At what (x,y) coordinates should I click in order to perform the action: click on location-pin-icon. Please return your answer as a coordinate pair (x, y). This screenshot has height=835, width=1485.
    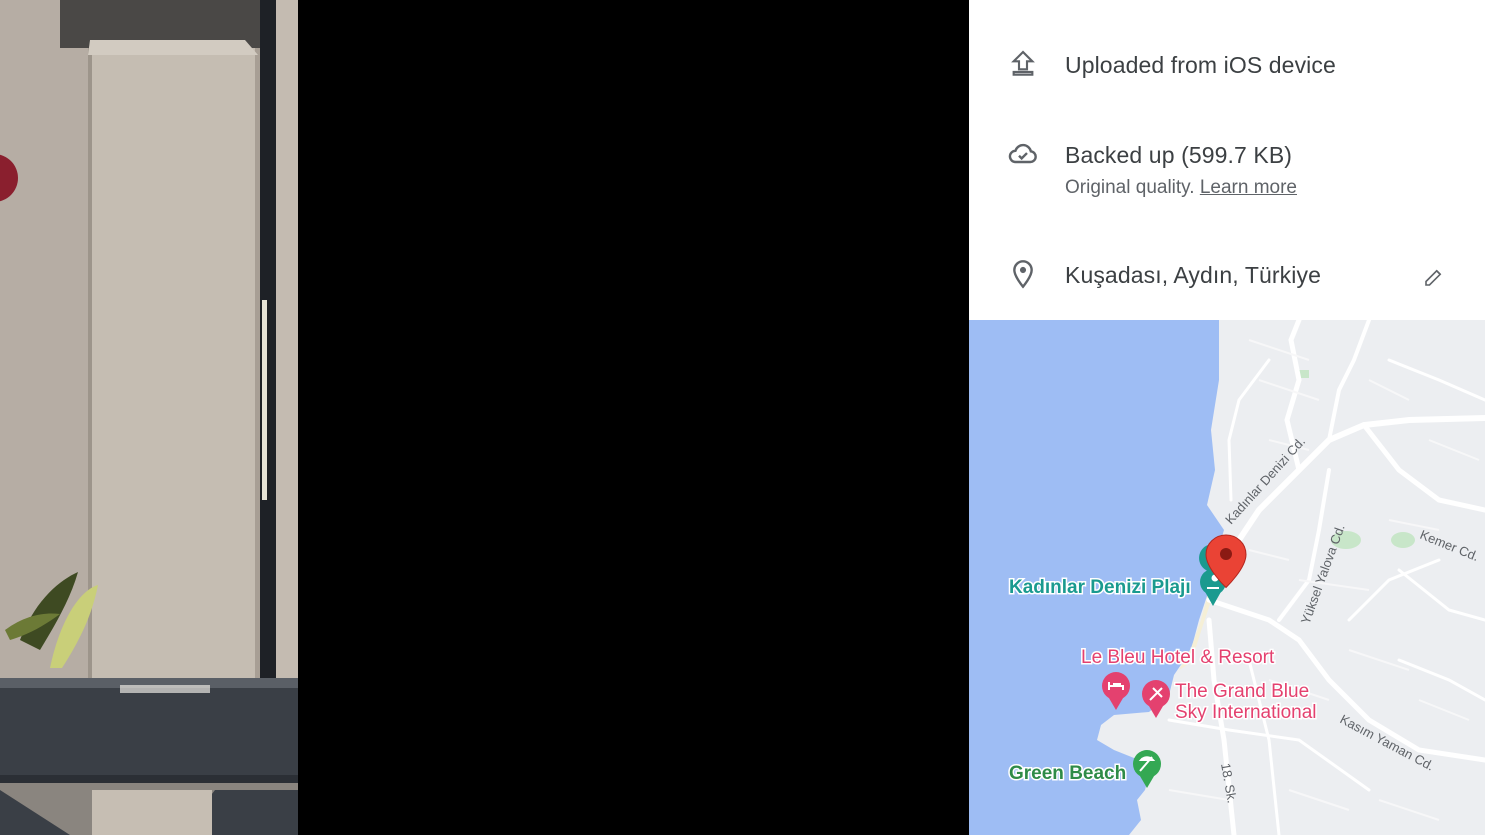
    Looking at the image, I should click on (1023, 274).